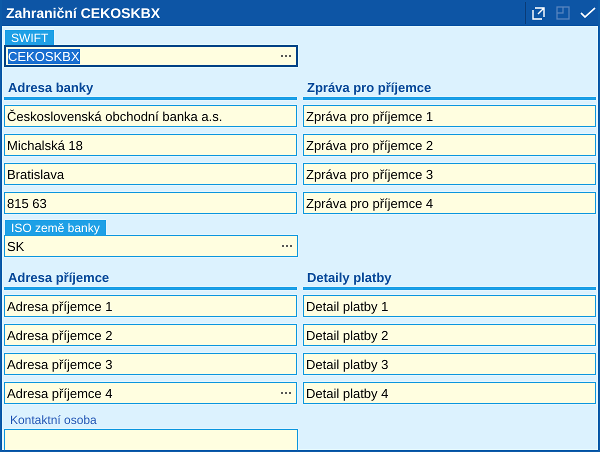  What do you see at coordinates (50, 87) in the screenshot?
I see `section-heading: Adresa banky` at bounding box center [50, 87].